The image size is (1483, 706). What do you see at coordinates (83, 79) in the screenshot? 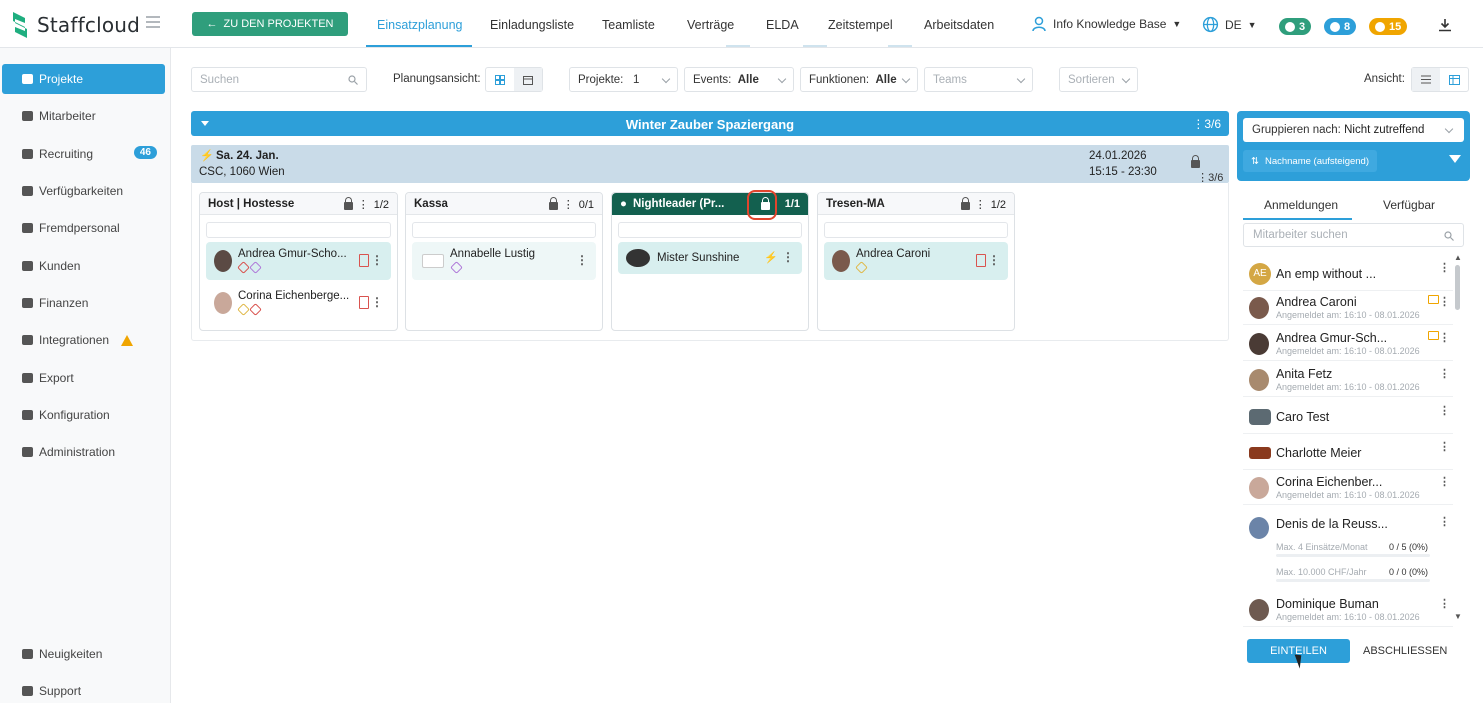
I see `sidebar-item-projekte: Projekte` at bounding box center [83, 79].